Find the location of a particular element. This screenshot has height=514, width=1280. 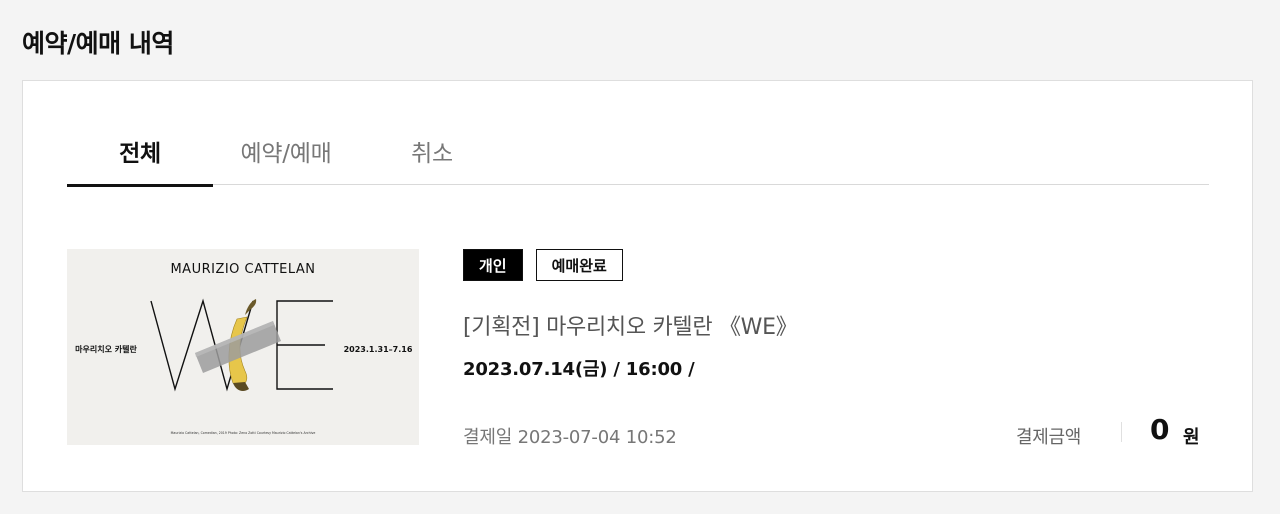

visit-schedule: 2023.07.14(금) / 16:00 / is located at coordinates (579, 369).